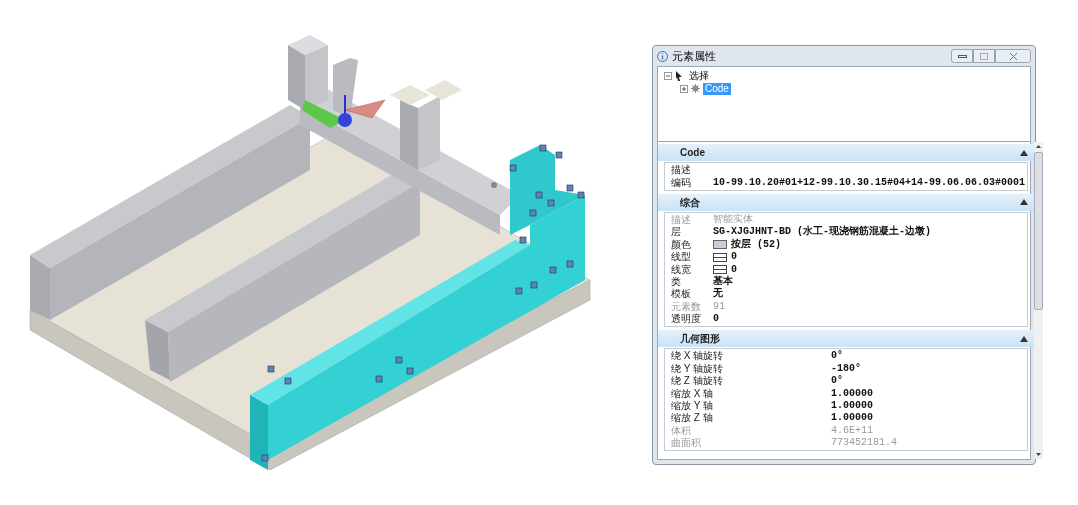  What do you see at coordinates (719, 306) in the screenshot?
I see `property-value: 91` at bounding box center [719, 306].